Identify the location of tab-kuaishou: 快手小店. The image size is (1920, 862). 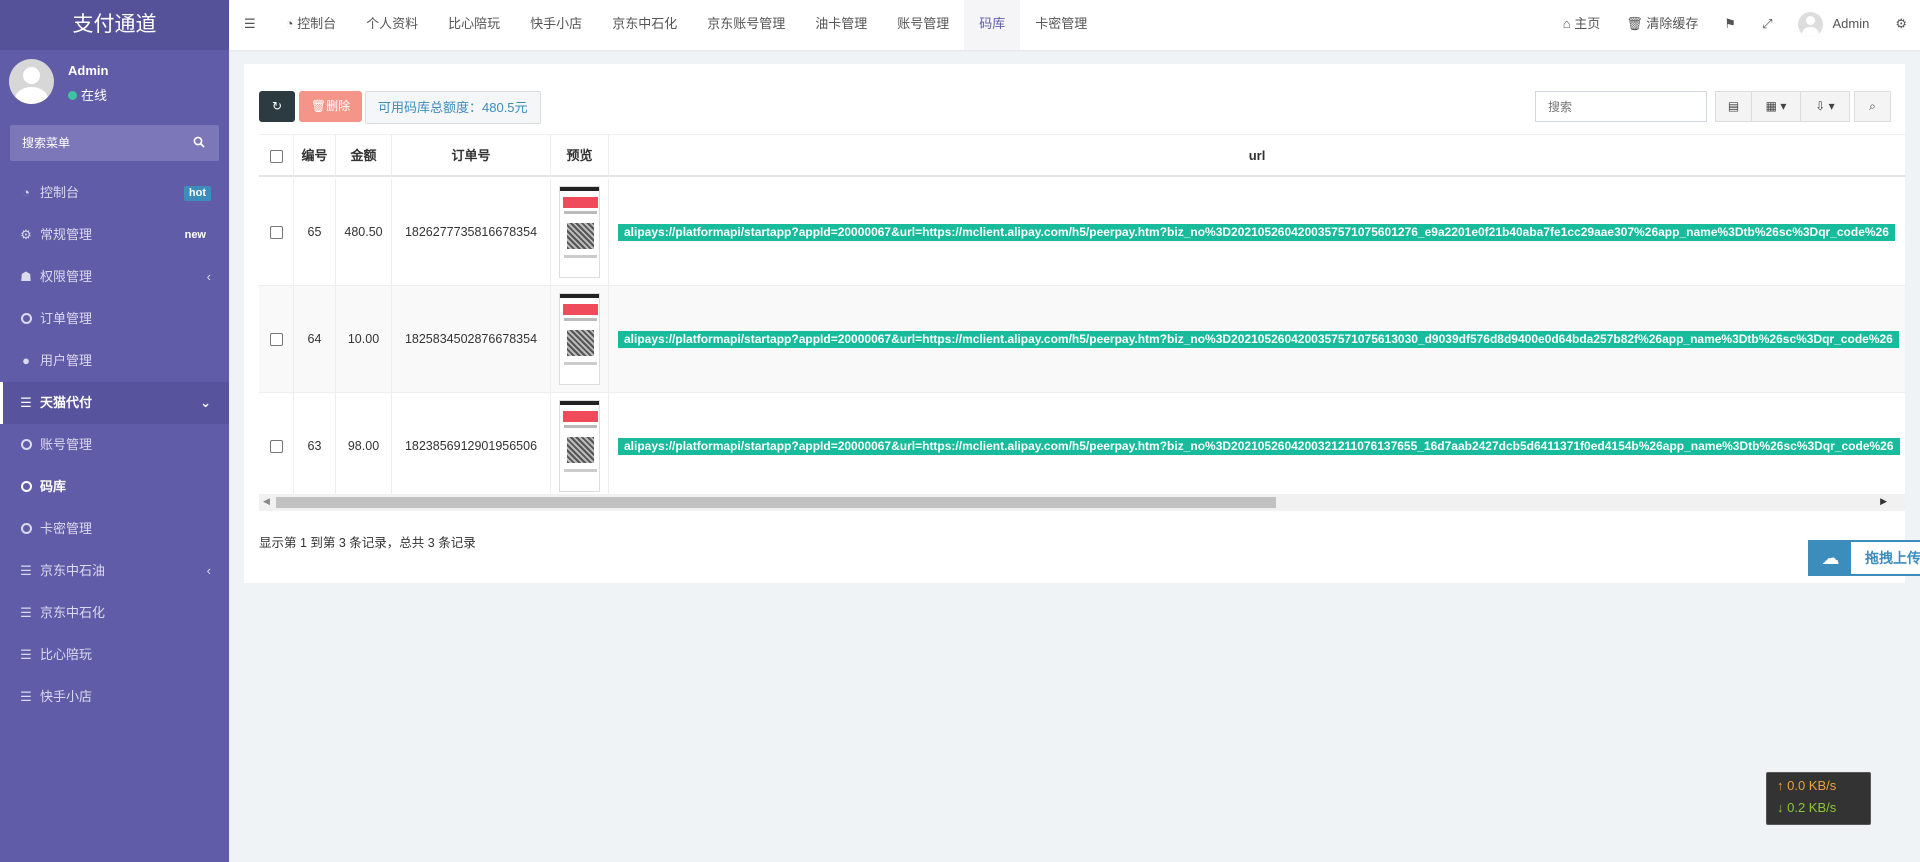
(556, 25).